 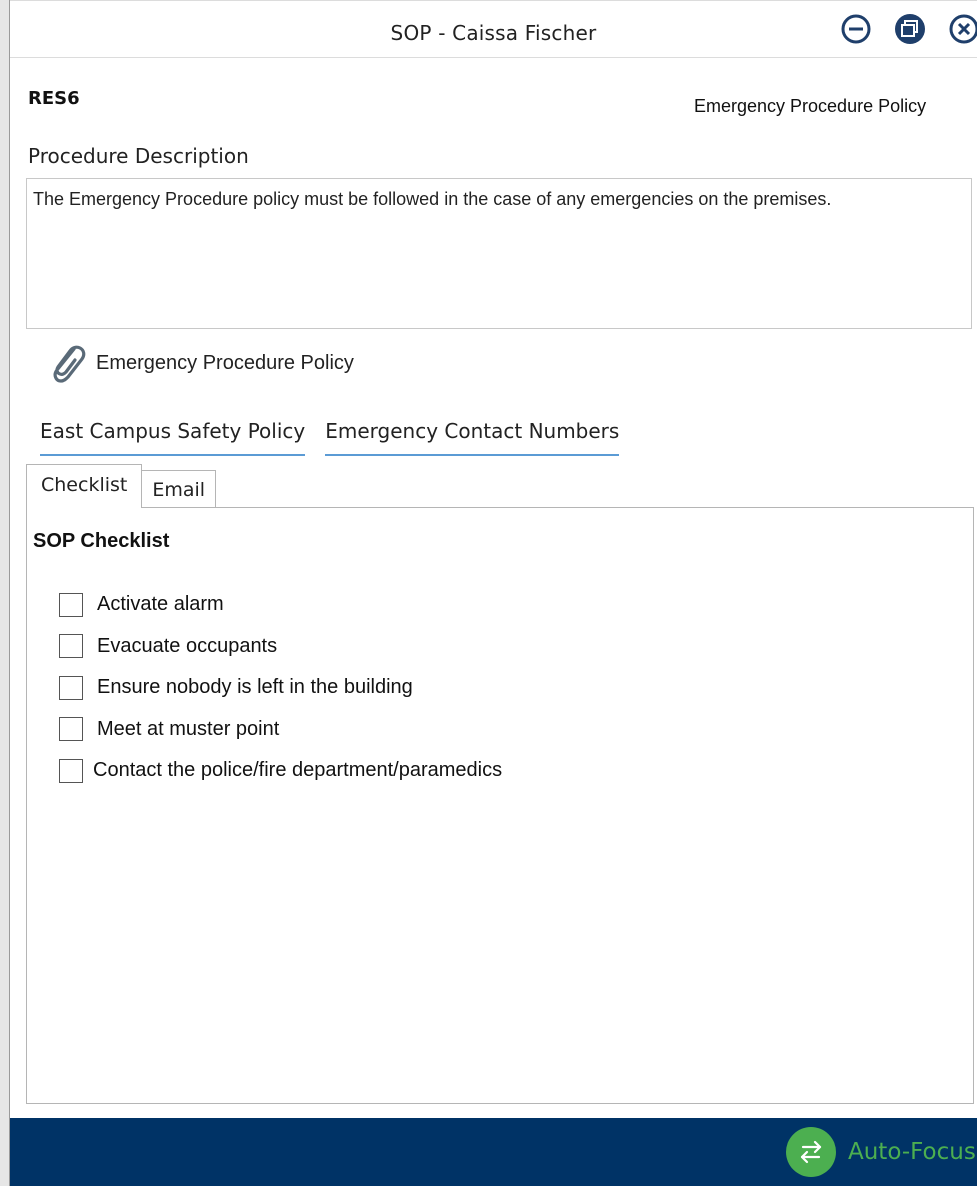 I want to click on minimize-icon, so click(x=856, y=29).